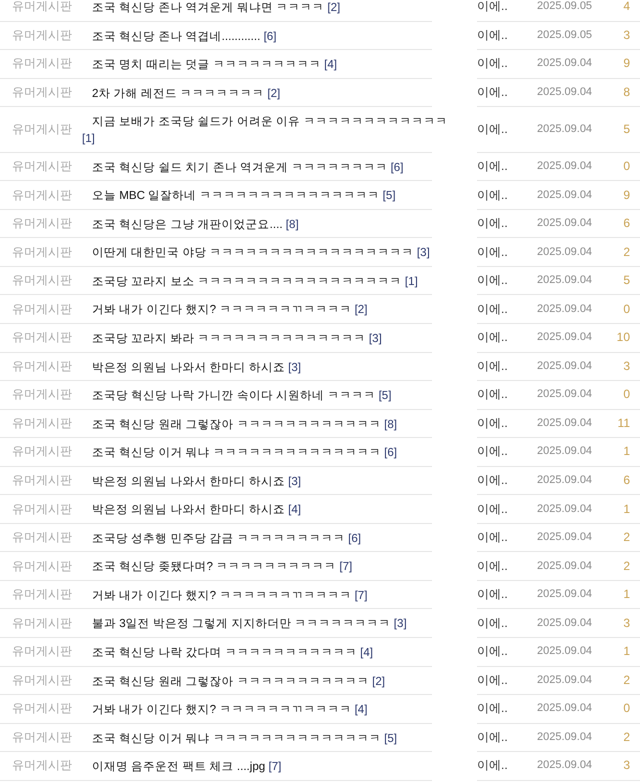  I want to click on post-title-link: 조국당 꼬라지 보소 ㅋㅋㅋㅋㅋㅋㅋㅋㅋㅋㅋㅋㅋㅋㅋㅋㅋ, so click(247, 281).